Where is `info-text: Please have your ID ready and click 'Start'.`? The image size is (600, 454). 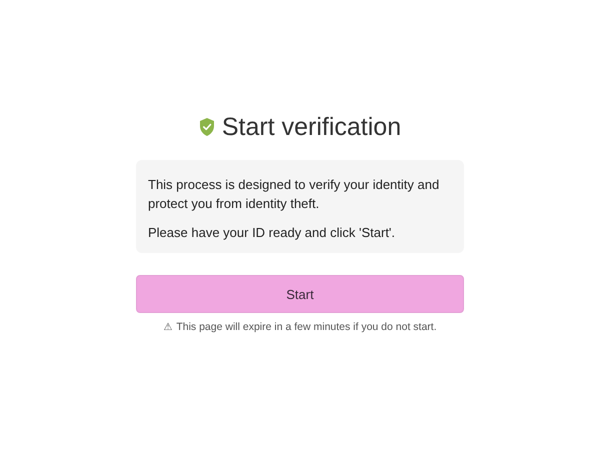 info-text: Please have your ID ready and click 'Start'. is located at coordinates (272, 233).